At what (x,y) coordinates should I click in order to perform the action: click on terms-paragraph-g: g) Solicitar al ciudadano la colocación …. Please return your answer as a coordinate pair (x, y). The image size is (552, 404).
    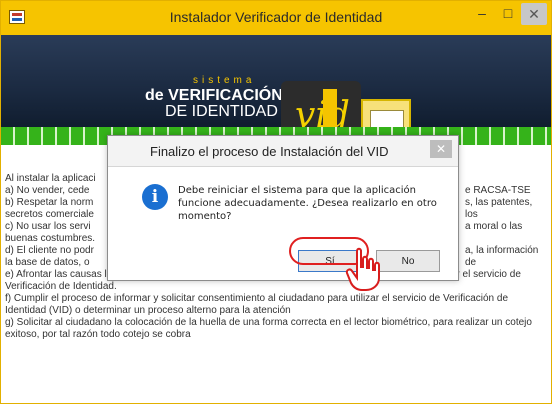
    Looking at the image, I should click on (268, 328).